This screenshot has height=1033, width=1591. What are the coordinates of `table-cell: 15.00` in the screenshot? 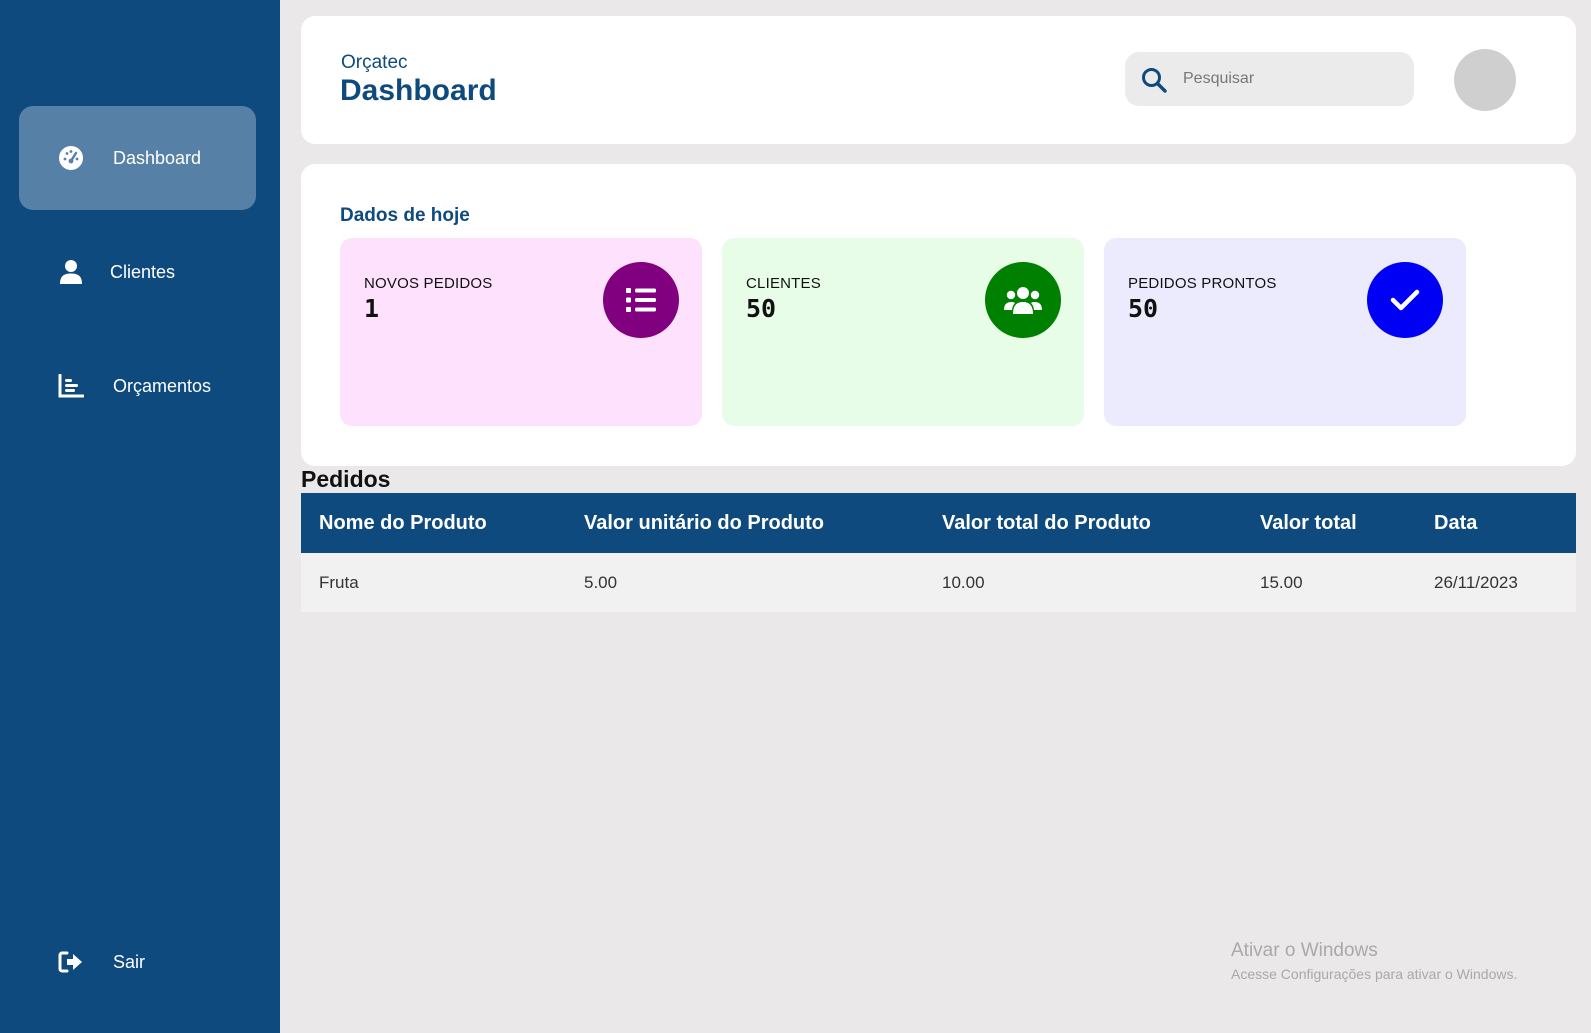 It's located at (1329, 582).